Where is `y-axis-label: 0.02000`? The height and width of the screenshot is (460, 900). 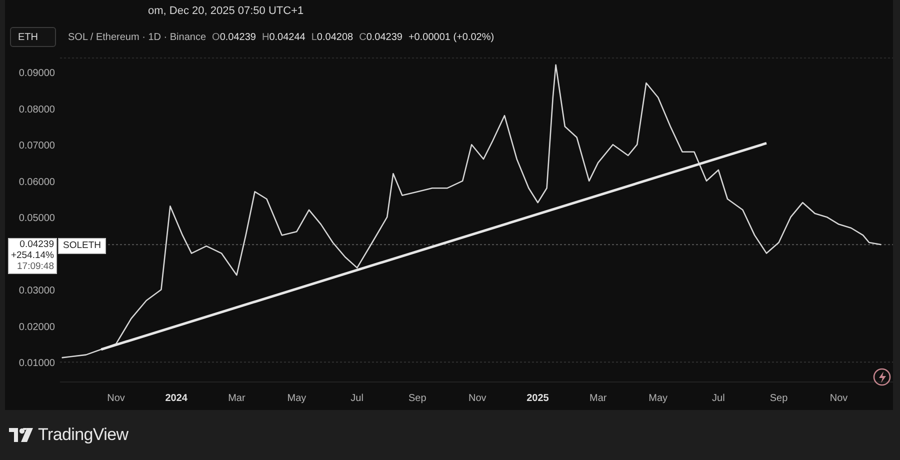
y-axis-label: 0.02000 is located at coordinates (36, 327).